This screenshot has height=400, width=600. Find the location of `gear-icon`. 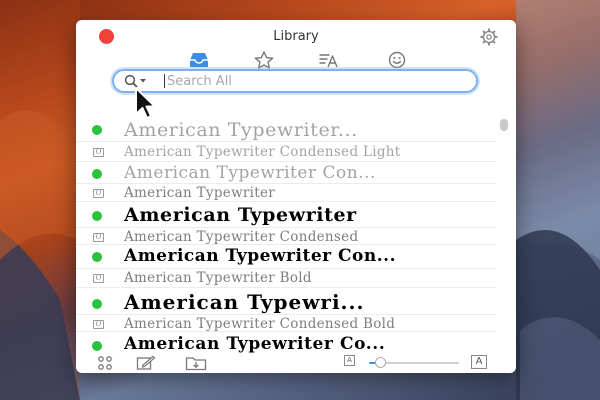

gear-icon is located at coordinates (489, 37).